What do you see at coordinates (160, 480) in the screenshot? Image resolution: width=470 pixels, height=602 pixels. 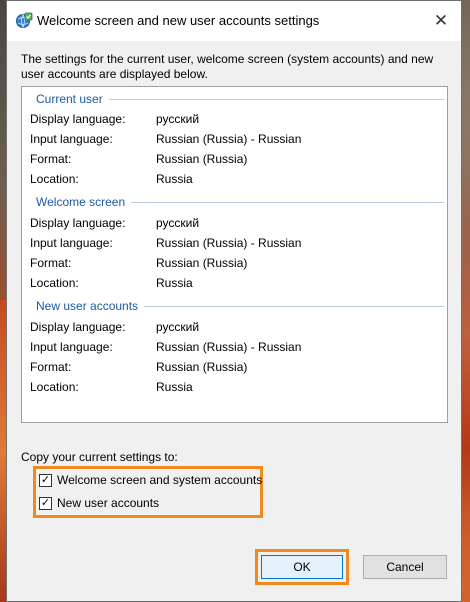 I see `checkbox-label: Welcome screen and system accounts` at bounding box center [160, 480].